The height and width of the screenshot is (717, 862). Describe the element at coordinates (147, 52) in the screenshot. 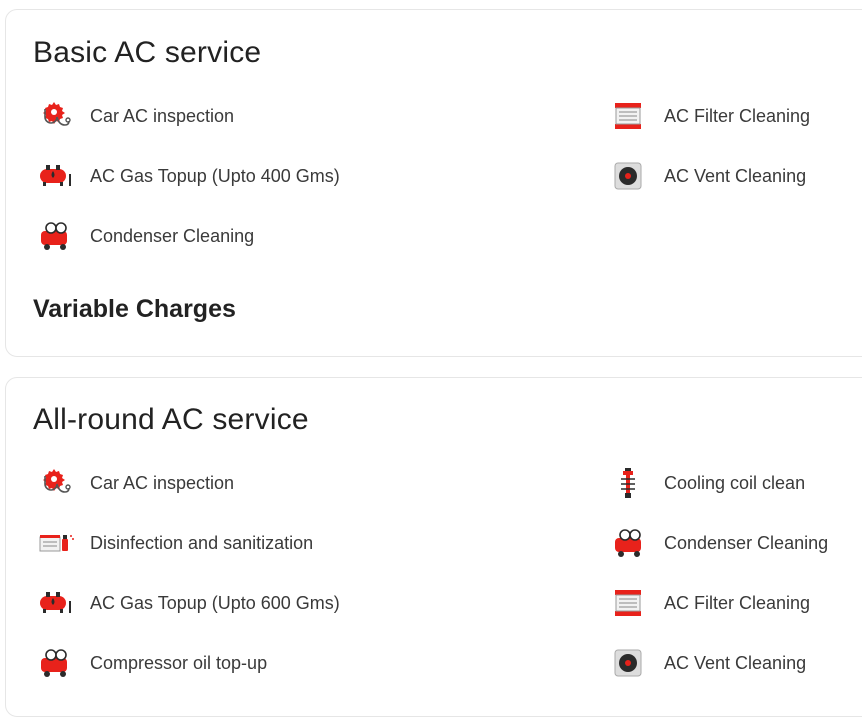

I see `package-title: Basic AC service` at that location.